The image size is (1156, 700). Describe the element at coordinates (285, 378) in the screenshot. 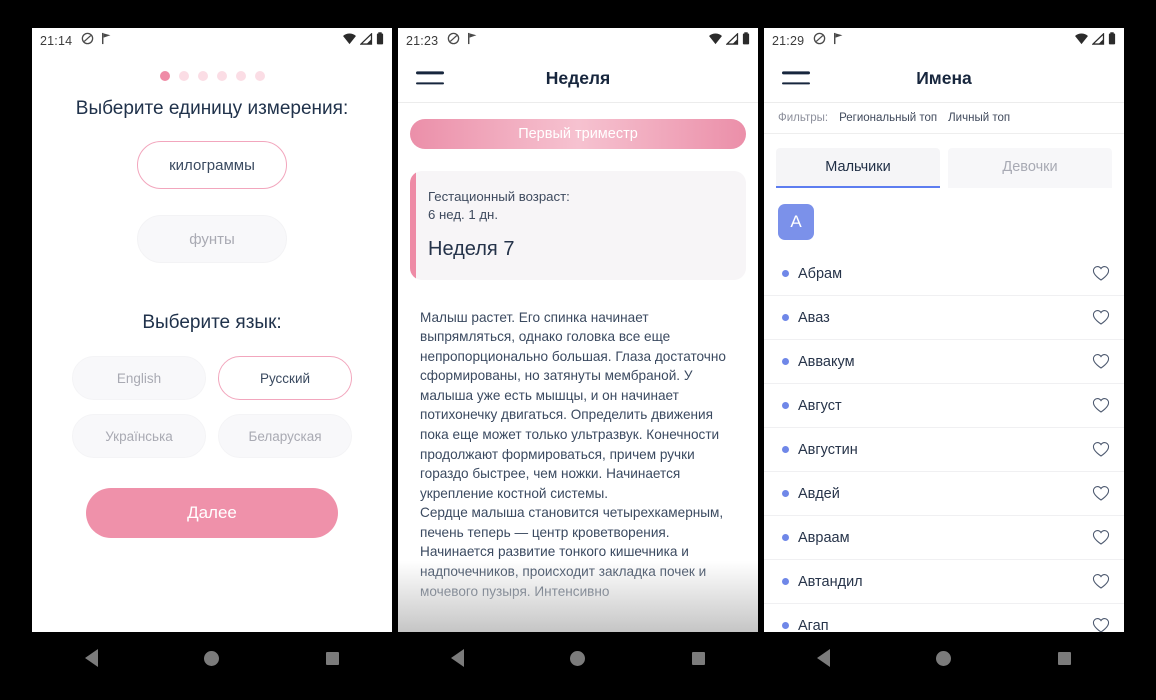

I see `language-option-russian: Русский` at that location.